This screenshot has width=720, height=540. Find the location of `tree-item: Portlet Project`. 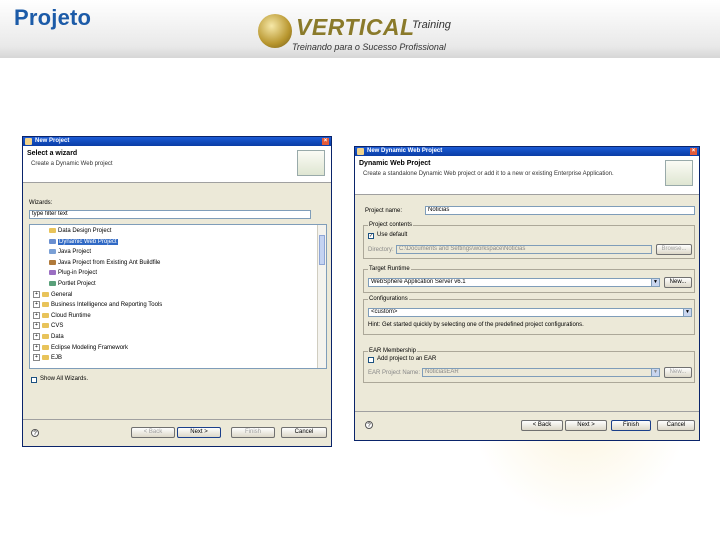

tree-item: Portlet Project is located at coordinates (63, 284).